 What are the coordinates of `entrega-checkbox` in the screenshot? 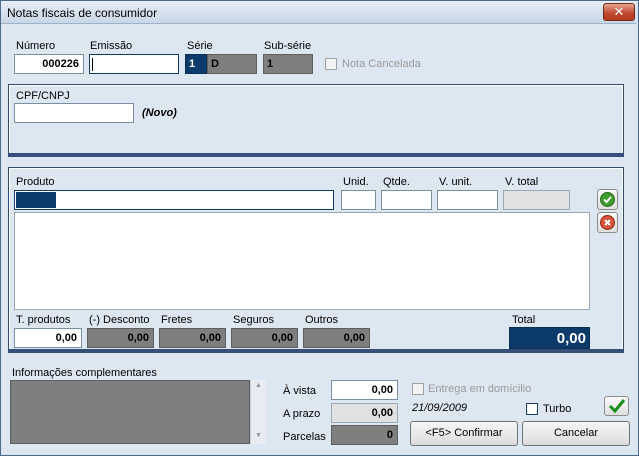 It's located at (418, 389).